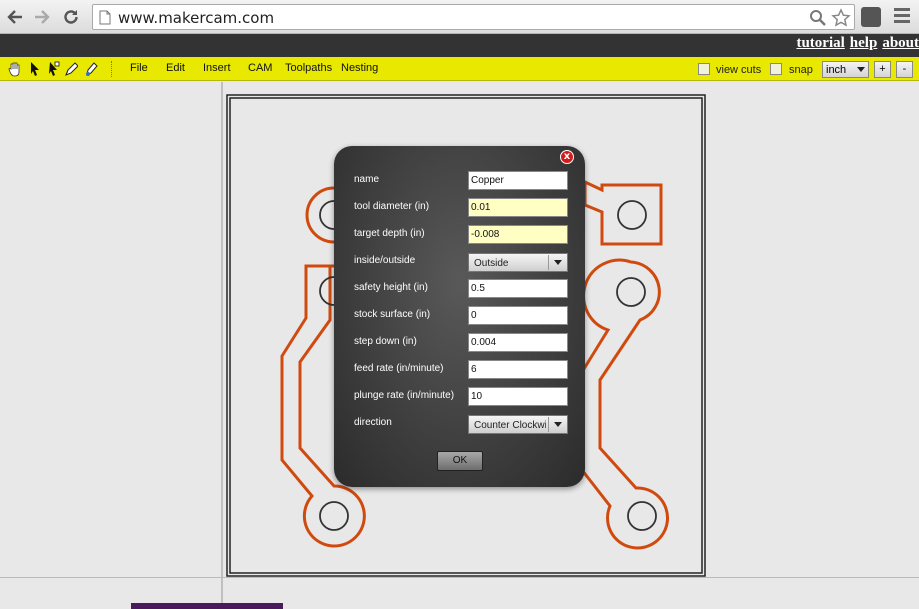  What do you see at coordinates (15, 17) in the screenshot?
I see `back-icon` at bounding box center [15, 17].